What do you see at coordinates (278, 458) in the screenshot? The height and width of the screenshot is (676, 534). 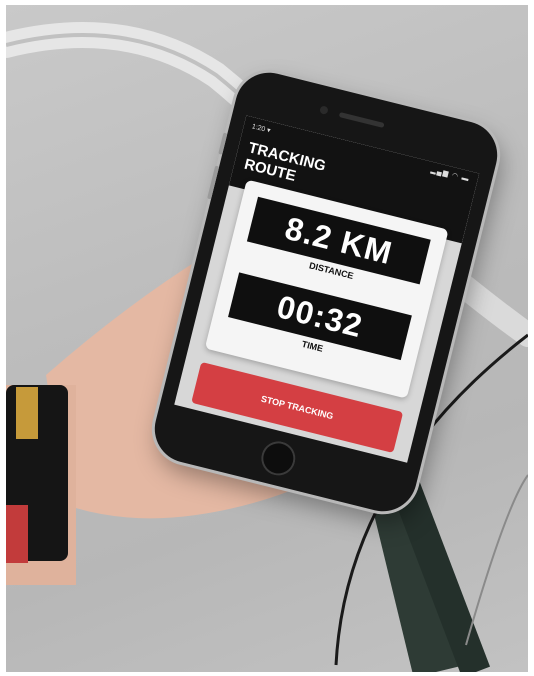 I see `home-button` at bounding box center [278, 458].